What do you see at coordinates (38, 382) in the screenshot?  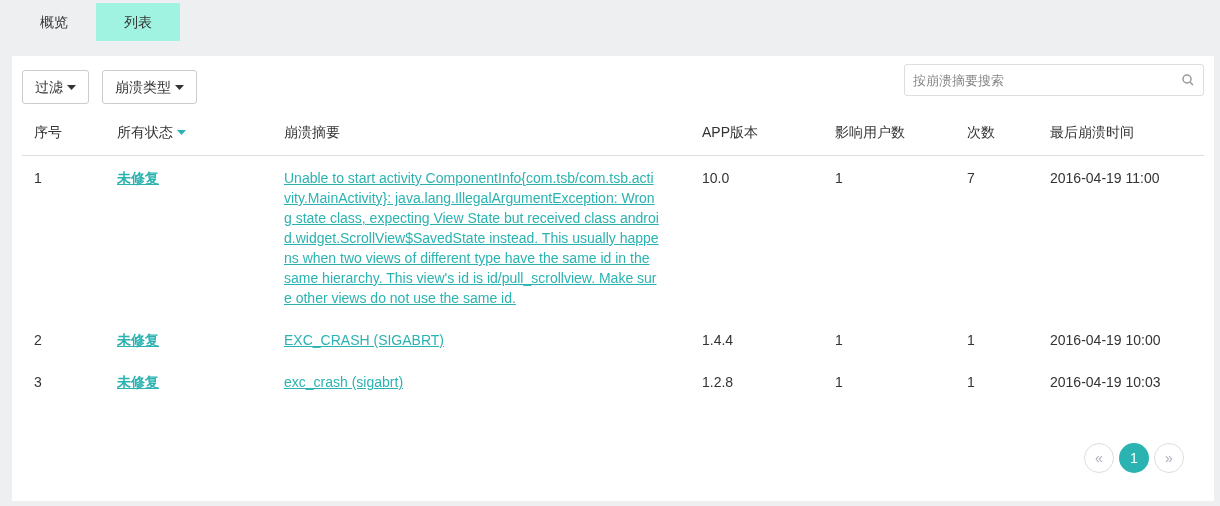 I see `table-cell: 3` at bounding box center [38, 382].